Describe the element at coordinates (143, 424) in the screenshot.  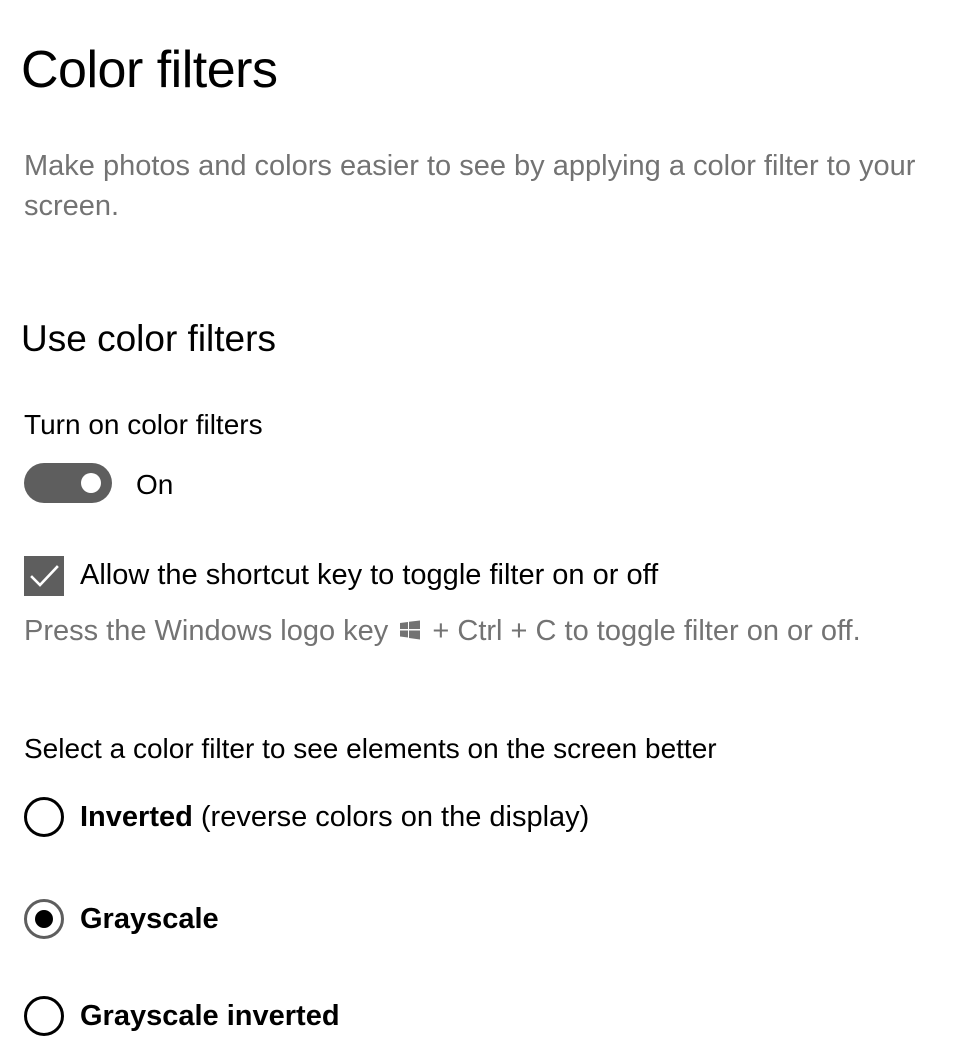
I see `toggle-label: Turn on color filters` at that location.